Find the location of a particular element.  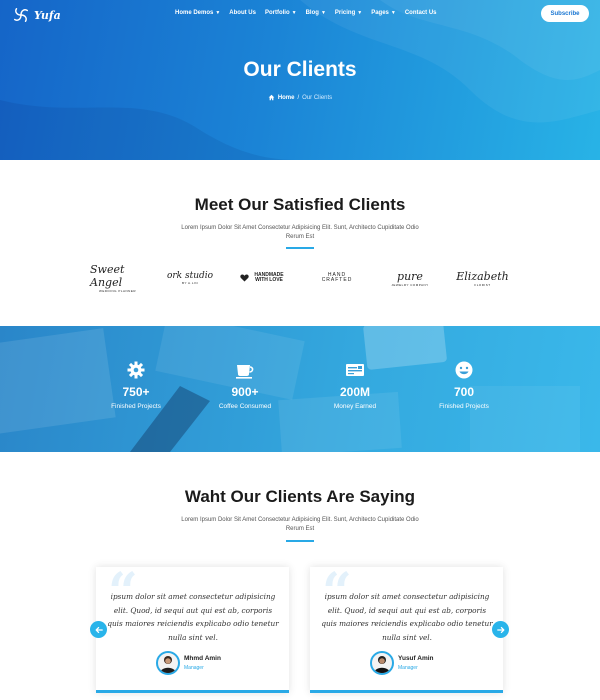

subscribe-button: Subscribe is located at coordinates (565, 13).